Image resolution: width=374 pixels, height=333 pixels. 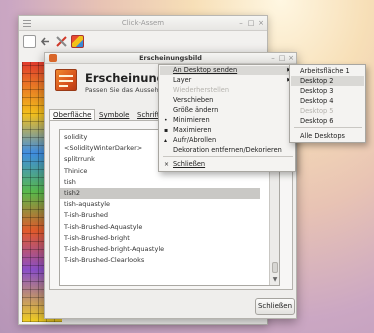 I want to click on menu-item-label: Layer, so click(x=182, y=80).